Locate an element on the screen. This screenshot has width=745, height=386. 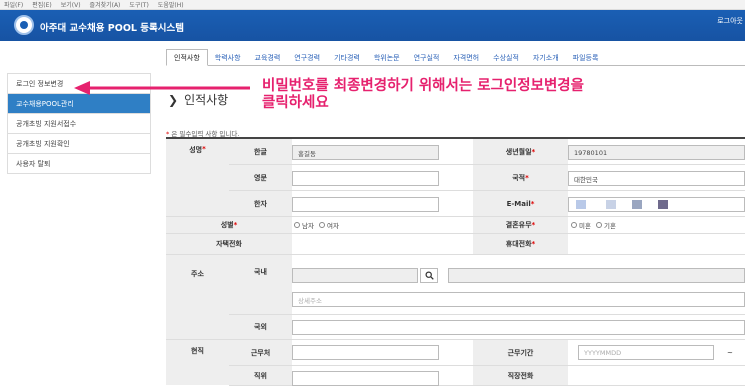
row-gender: 성별 * 남자 여자 결혼유무 * 미혼 기혼 is located at coordinates (455, 225).